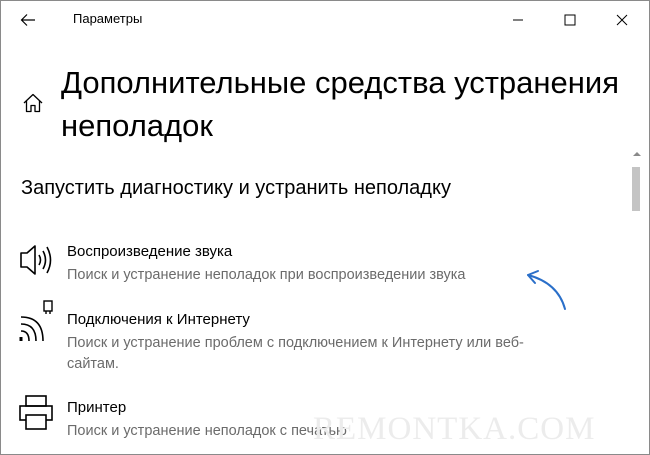 The height and width of the screenshot is (455, 650). I want to click on close-button, so click(622, 20).